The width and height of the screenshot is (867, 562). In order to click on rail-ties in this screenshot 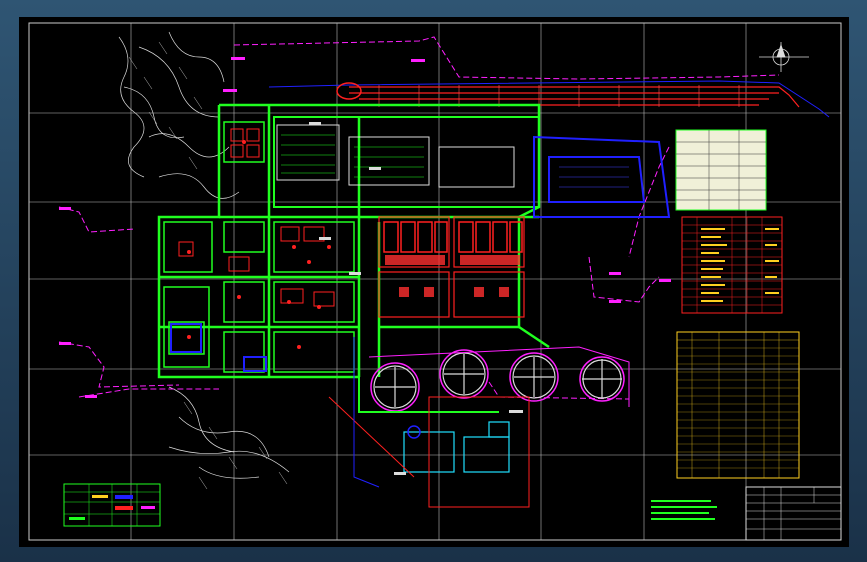, I will do `click(559, 96)`.